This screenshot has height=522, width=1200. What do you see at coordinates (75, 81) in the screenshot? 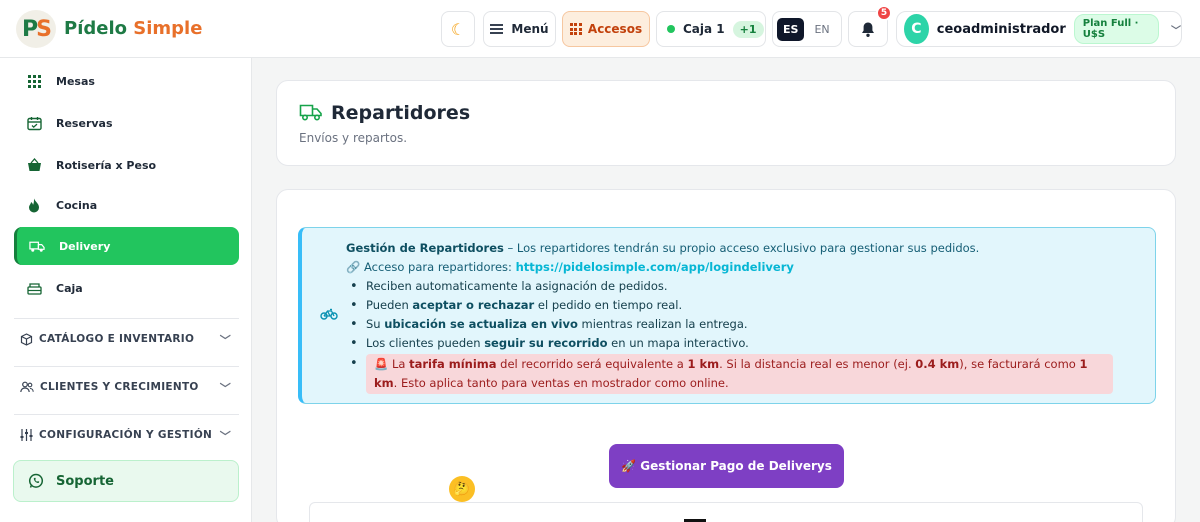
I see `sidebar-item-label: Mesas` at bounding box center [75, 81].